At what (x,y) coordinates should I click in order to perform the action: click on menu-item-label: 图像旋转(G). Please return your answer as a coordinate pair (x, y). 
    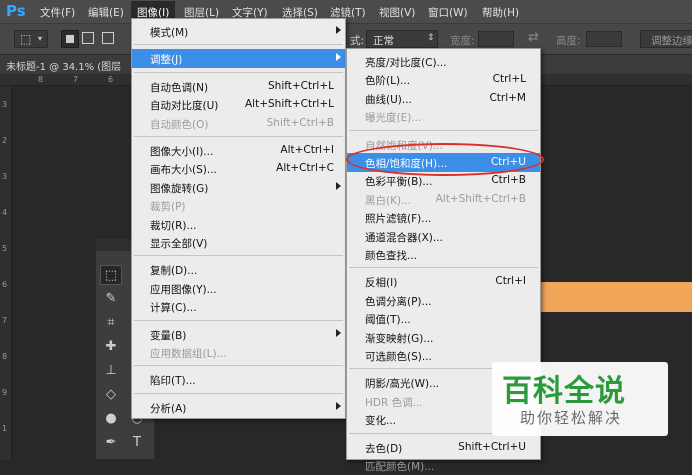
    Looking at the image, I should click on (179, 188).